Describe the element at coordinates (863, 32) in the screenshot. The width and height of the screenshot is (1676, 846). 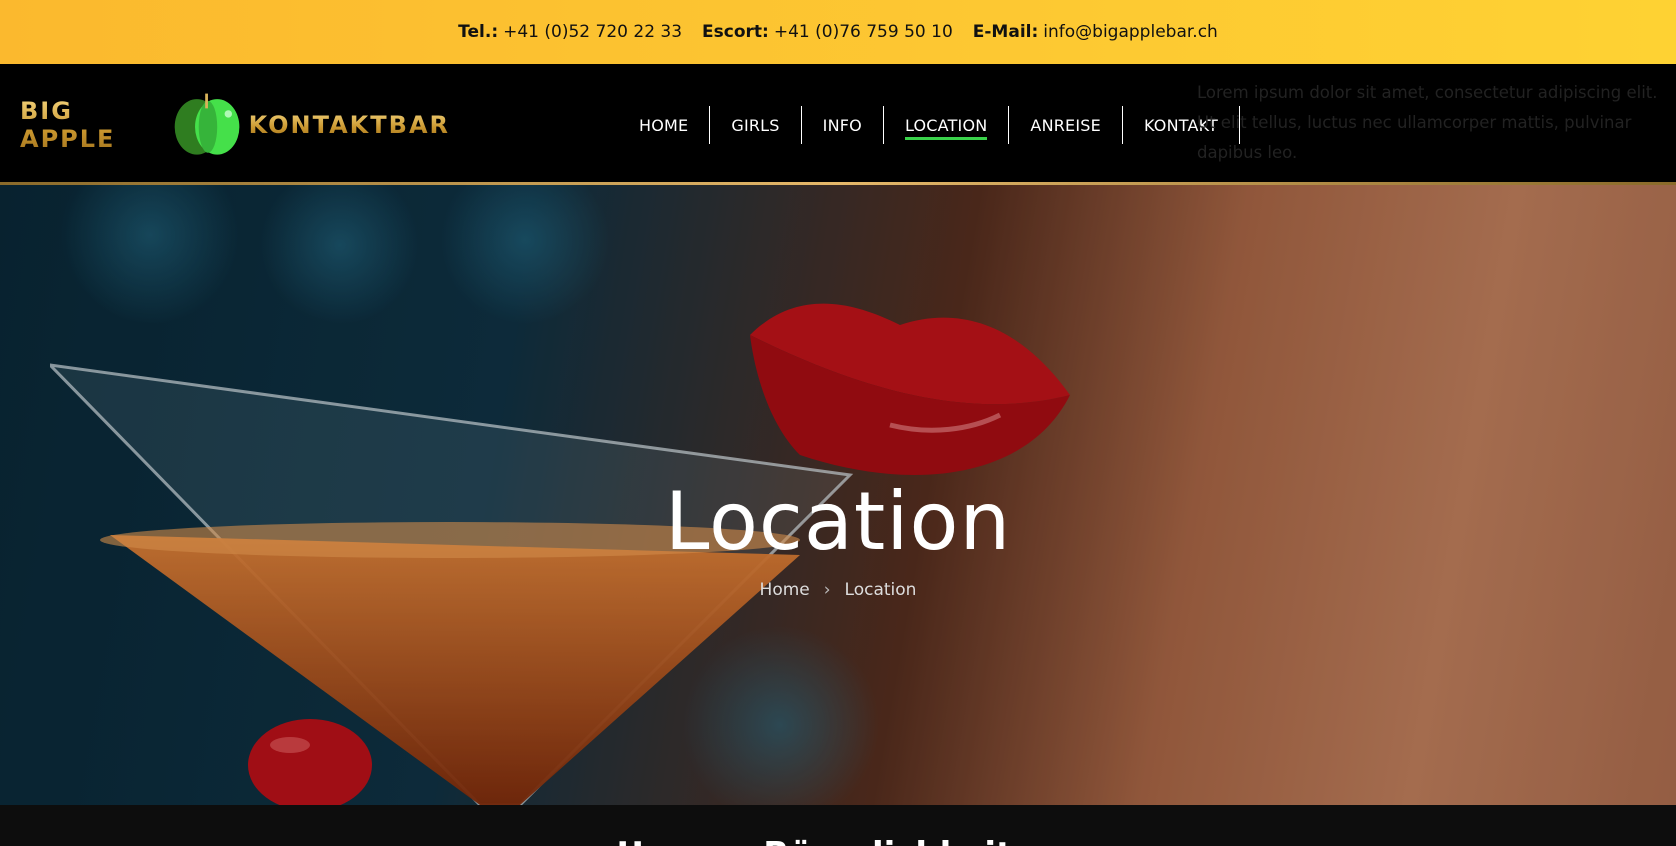
I see `escort-number: +41 (0)76 759 50 10` at that location.